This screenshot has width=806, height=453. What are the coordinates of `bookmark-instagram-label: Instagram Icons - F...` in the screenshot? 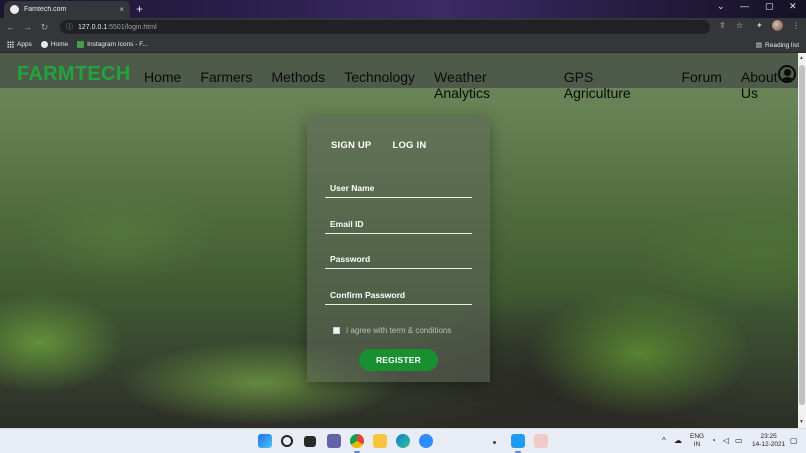 It's located at (117, 44).